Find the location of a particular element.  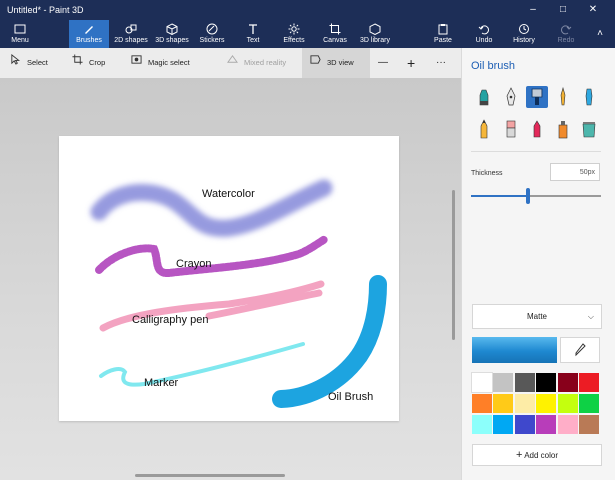

calligraphy-pen-tool is located at coordinates (511, 97).